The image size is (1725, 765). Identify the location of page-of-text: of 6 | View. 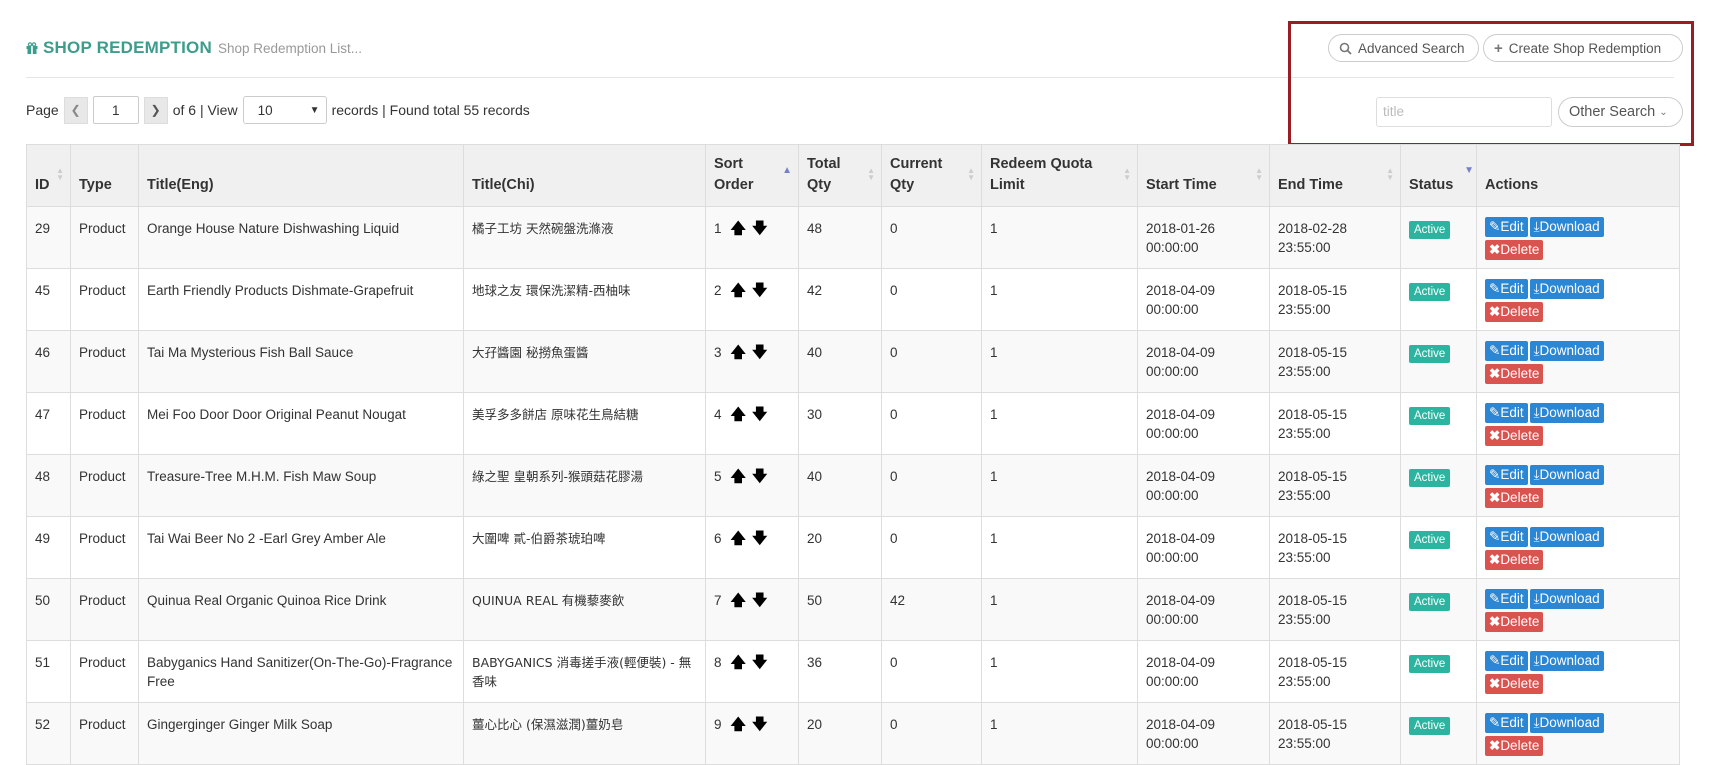
(205, 110).